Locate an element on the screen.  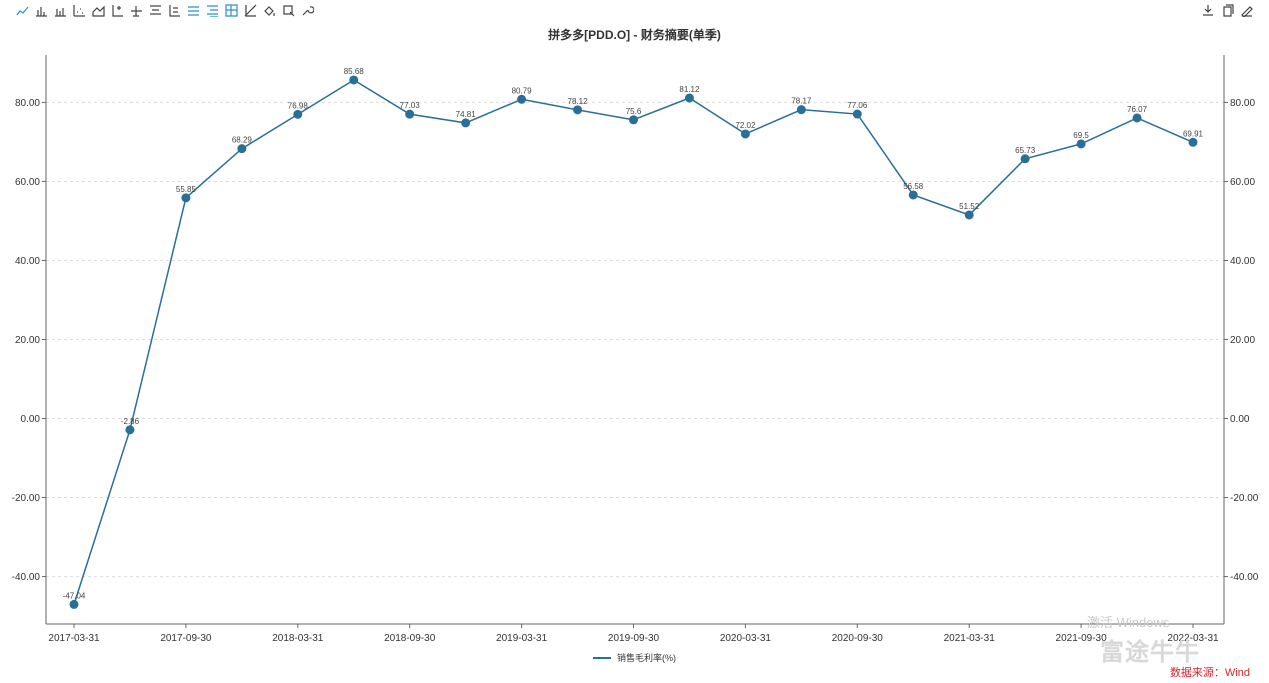
legend-swatch is located at coordinates (602, 657).